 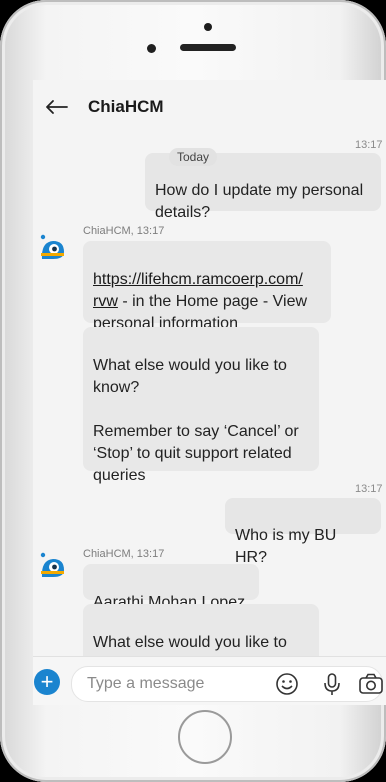 What do you see at coordinates (201, 630) in the screenshot?
I see `bot-message: What else would you like to know?` at bounding box center [201, 630].